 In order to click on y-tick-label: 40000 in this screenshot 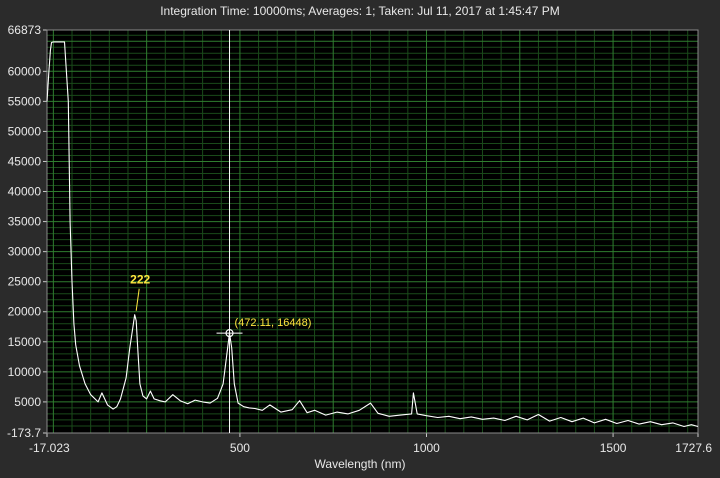, I will do `click(25, 192)`.